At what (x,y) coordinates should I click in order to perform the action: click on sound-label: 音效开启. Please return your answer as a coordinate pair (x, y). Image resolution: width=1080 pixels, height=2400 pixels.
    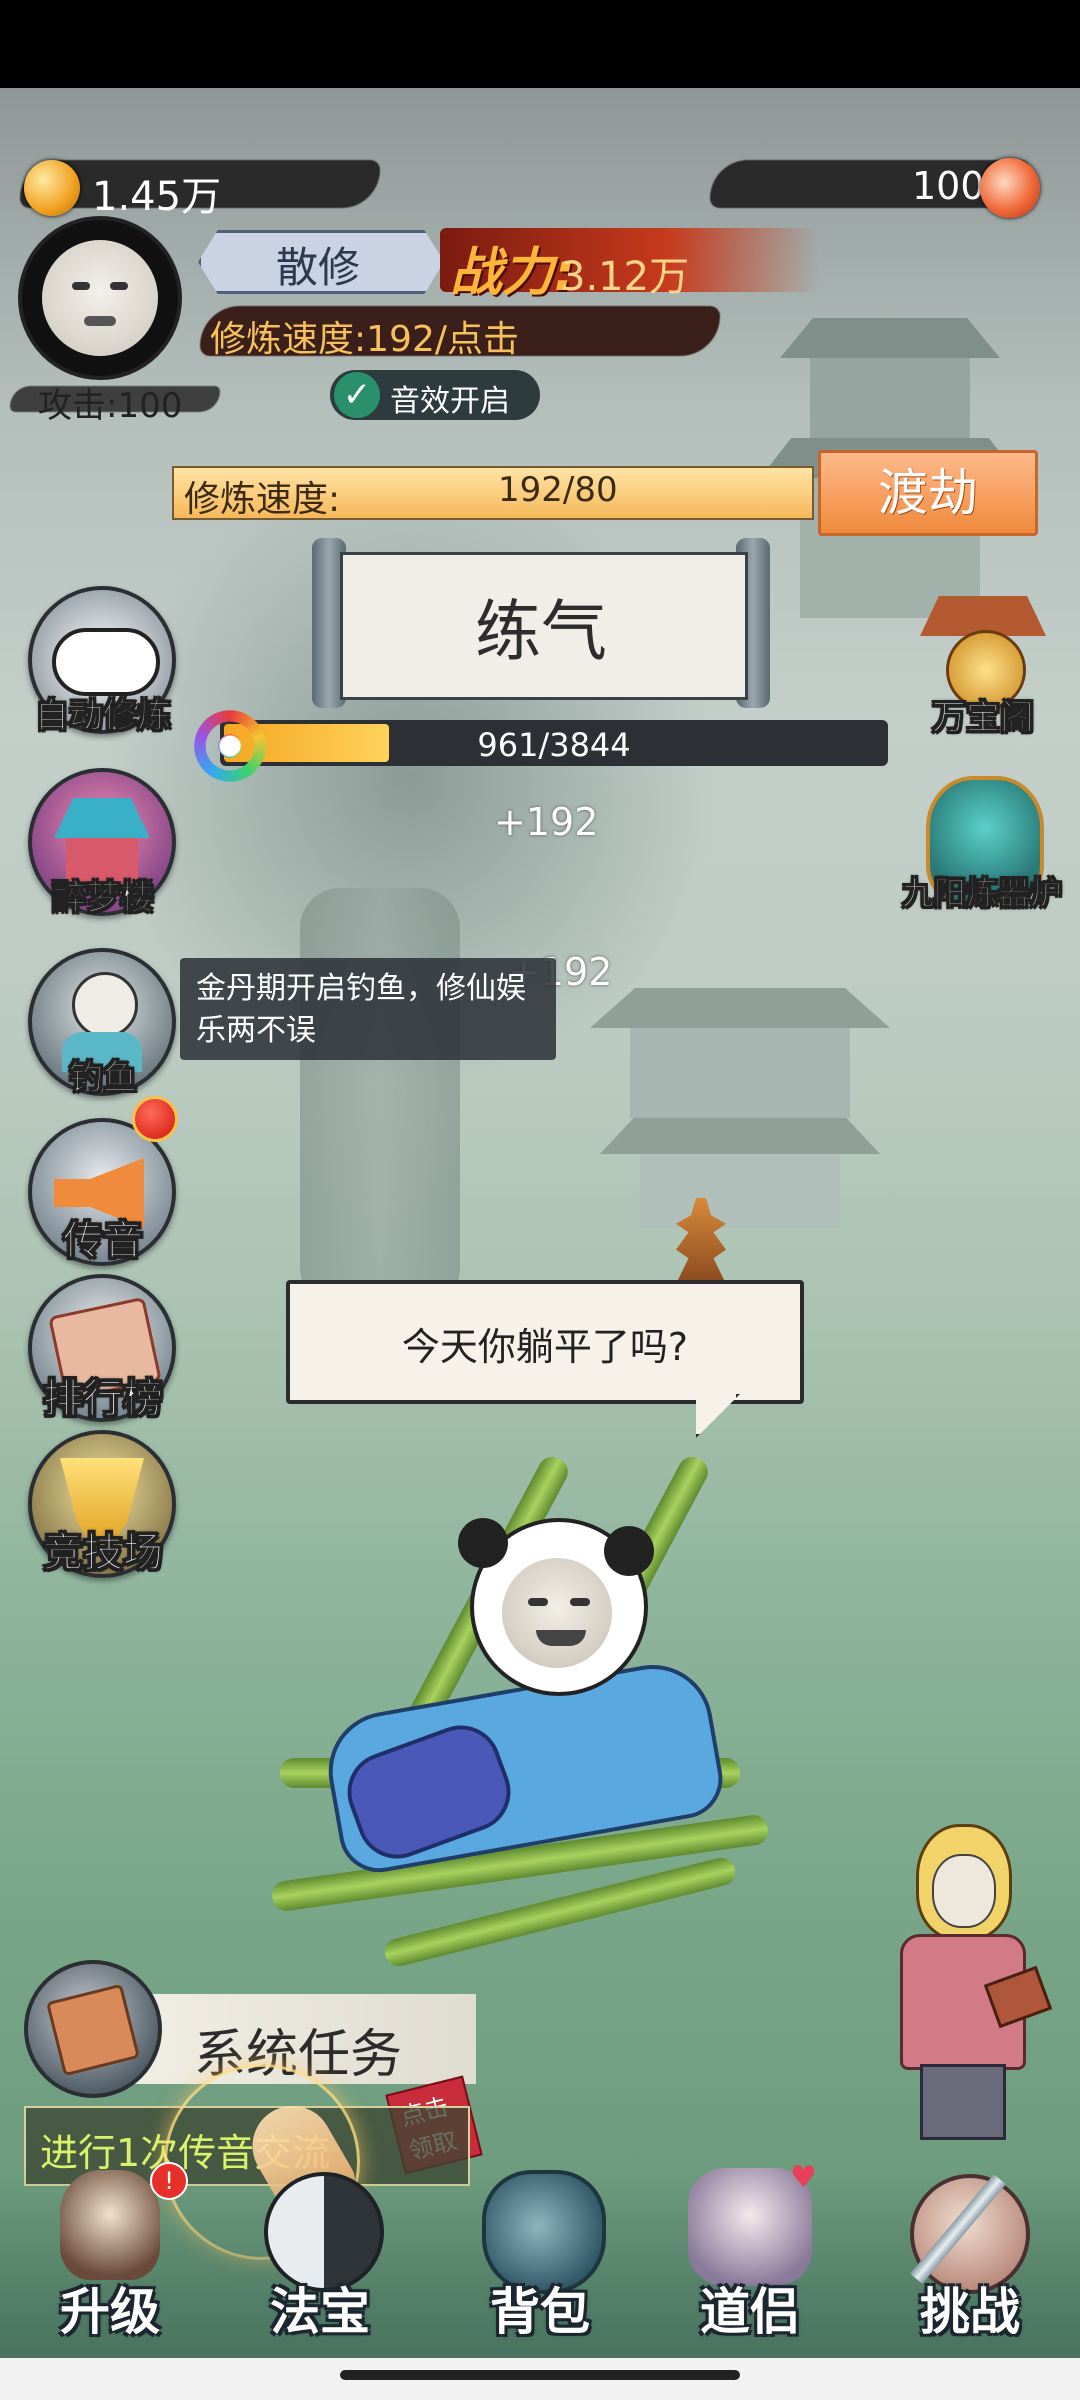
    Looking at the image, I should click on (450, 401).